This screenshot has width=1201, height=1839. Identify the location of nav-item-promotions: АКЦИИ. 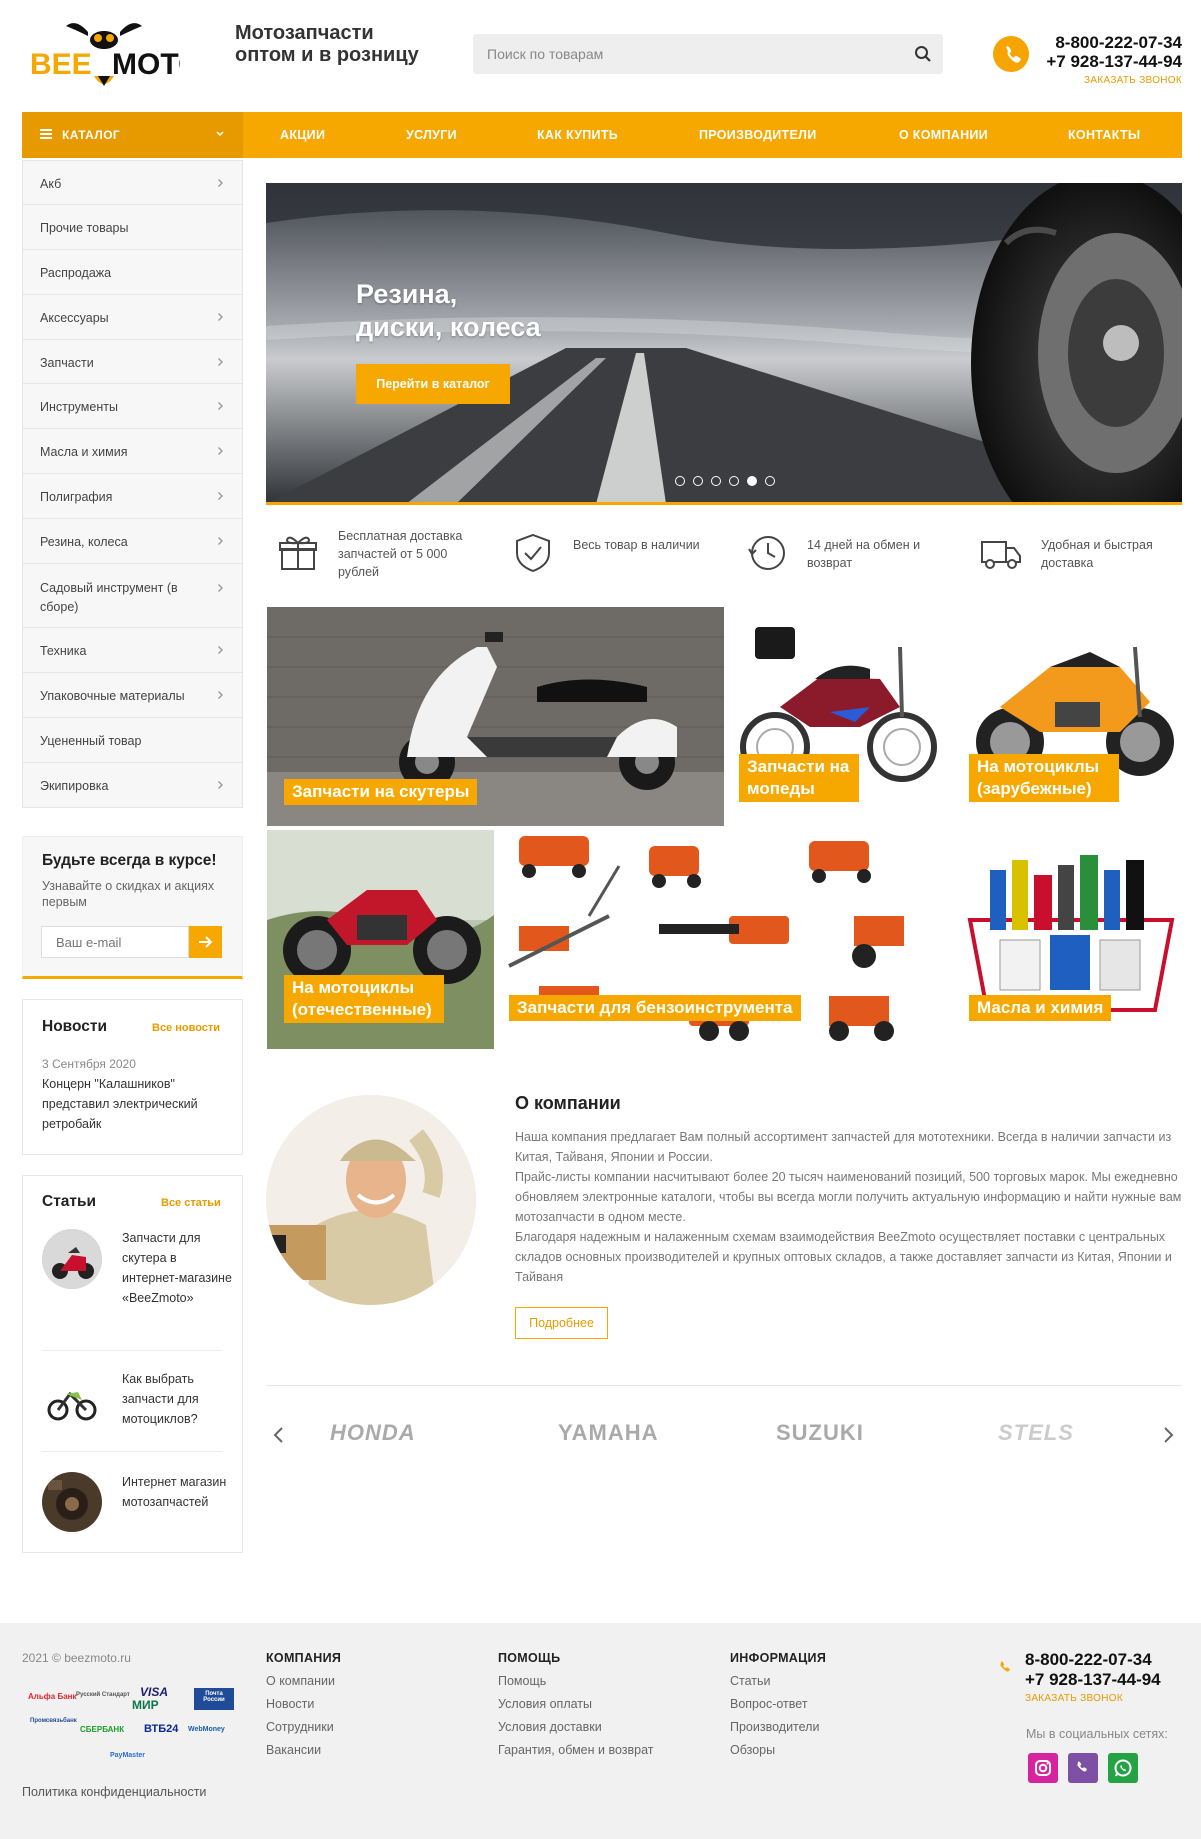
(302, 135).